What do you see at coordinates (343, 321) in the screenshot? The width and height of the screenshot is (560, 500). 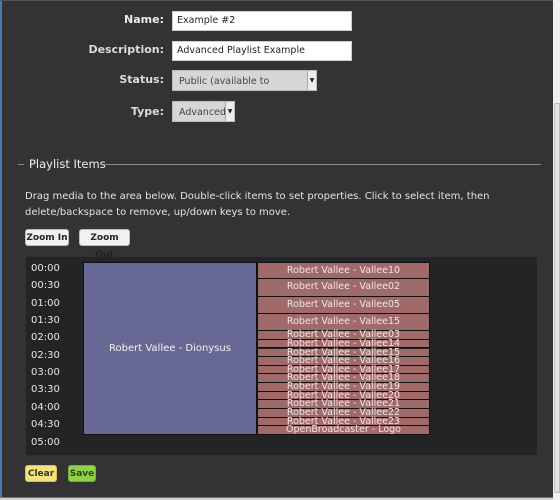 I see `timeline-item-label: Robert Vallee - Vallee15` at bounding box center [343, 321].